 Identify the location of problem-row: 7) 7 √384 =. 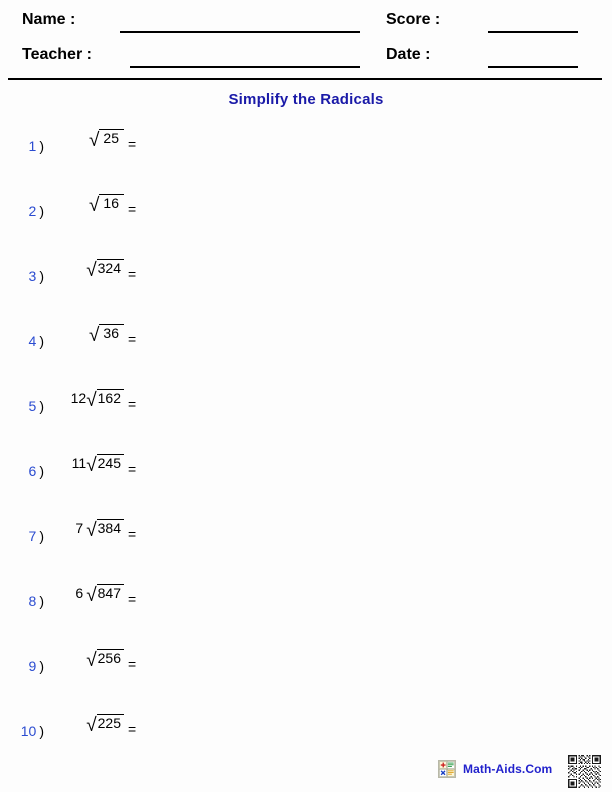
(306, 540).